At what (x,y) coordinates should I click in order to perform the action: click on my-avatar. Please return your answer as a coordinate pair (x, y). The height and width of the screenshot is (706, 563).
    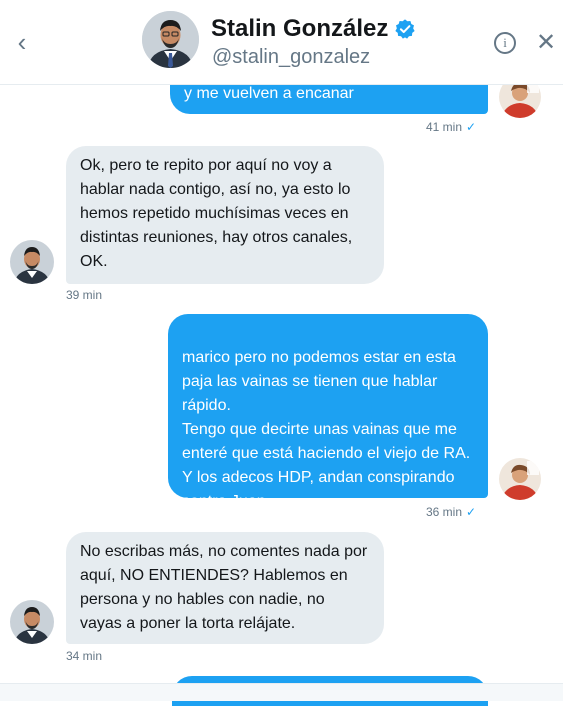
    Looking at the image, I should click on (520, 479).